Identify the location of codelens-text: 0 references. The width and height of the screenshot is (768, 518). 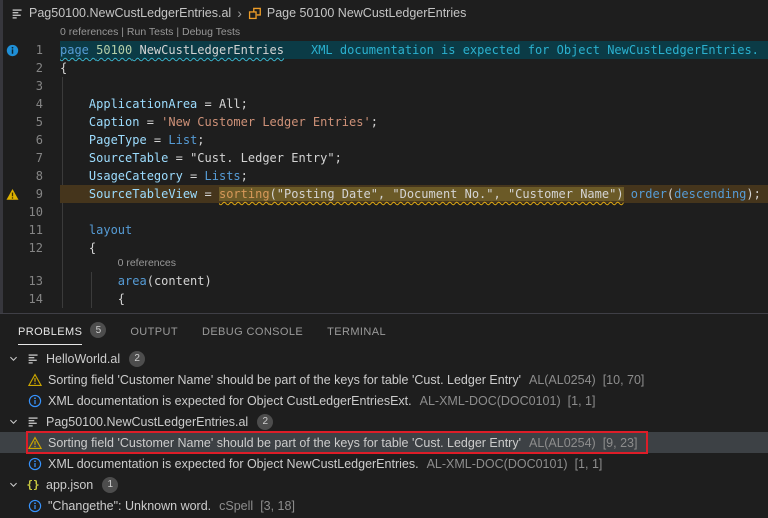
(147, 263).